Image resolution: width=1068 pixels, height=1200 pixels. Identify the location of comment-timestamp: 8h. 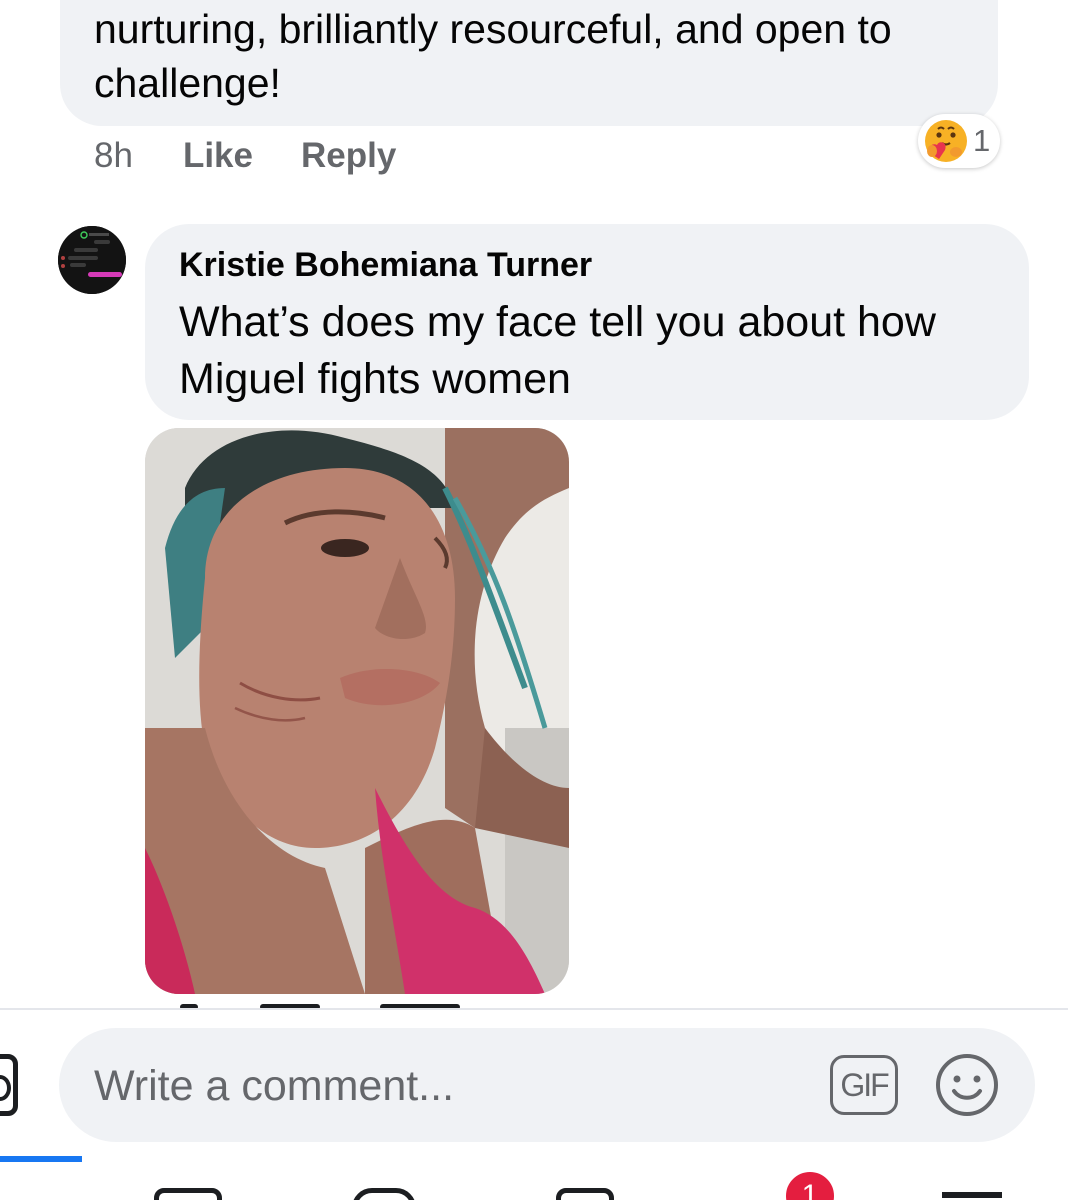
(113, 155).